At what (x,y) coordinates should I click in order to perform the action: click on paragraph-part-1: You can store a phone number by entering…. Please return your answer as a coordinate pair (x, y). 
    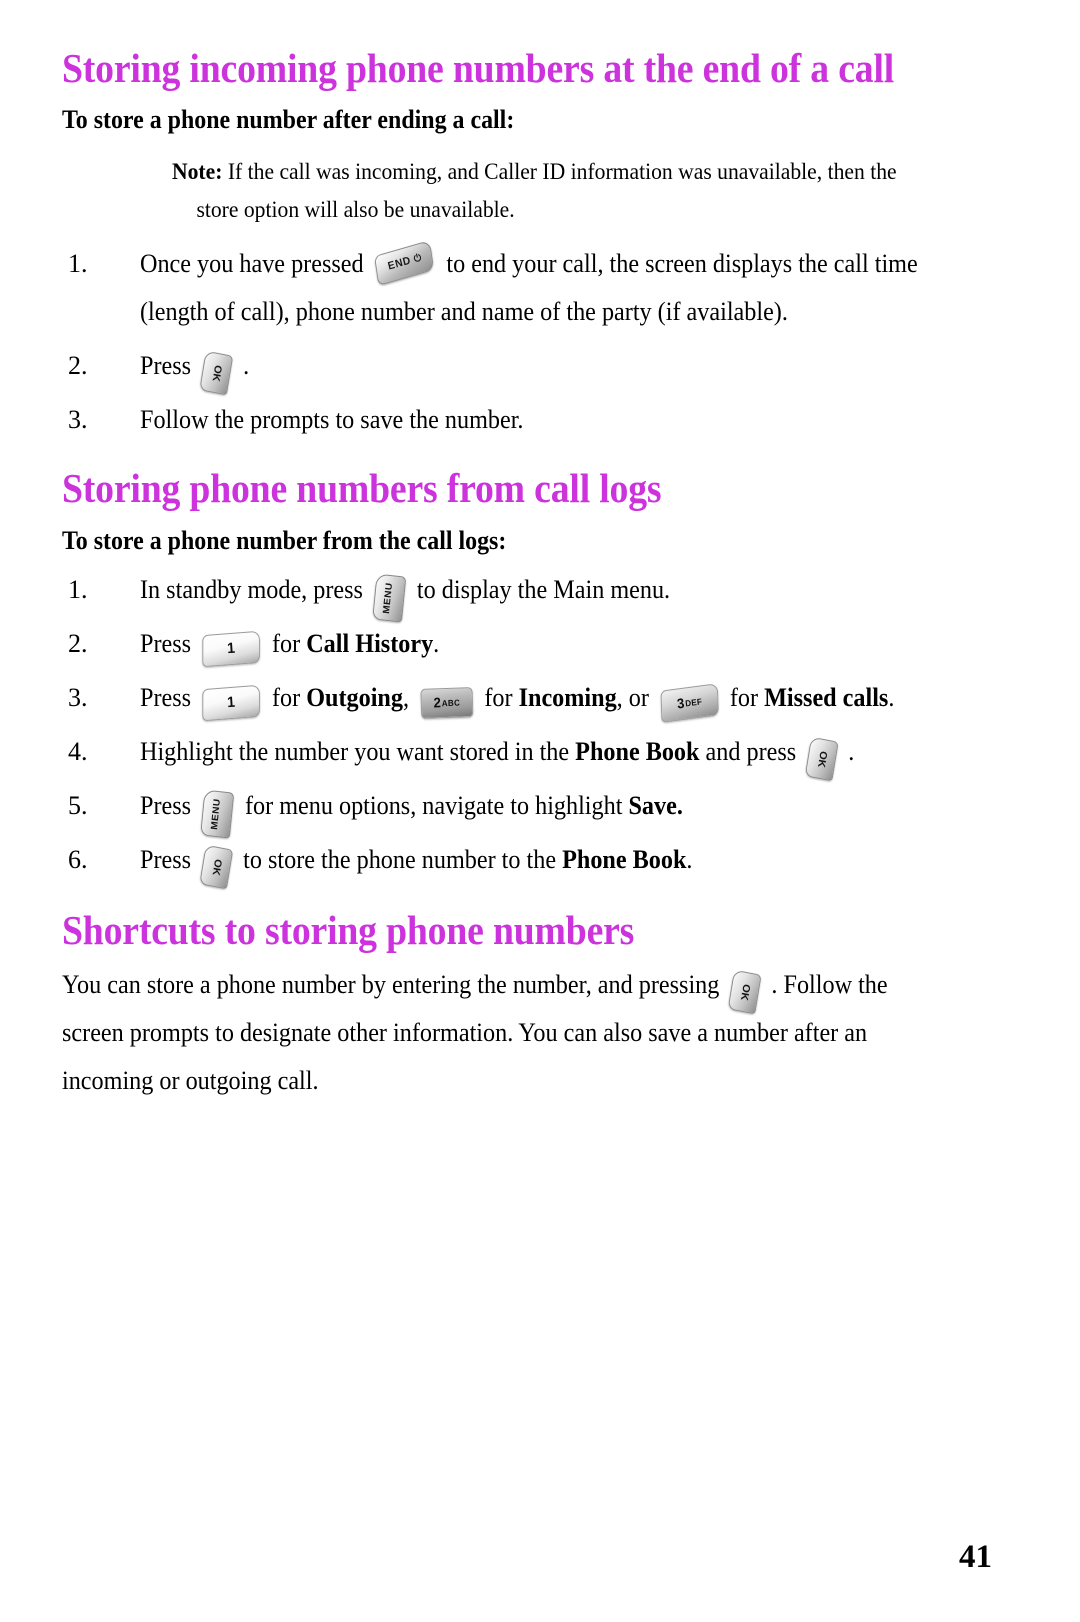
    Looking at the image, I should click on (391, 984).